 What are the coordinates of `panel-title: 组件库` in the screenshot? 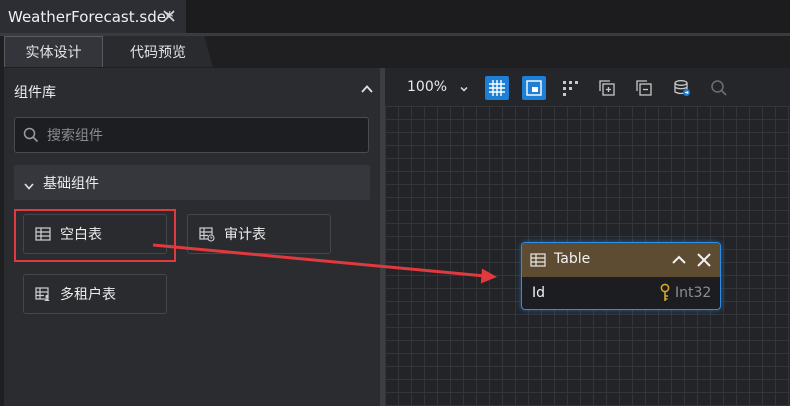 It's located at (35, 93).